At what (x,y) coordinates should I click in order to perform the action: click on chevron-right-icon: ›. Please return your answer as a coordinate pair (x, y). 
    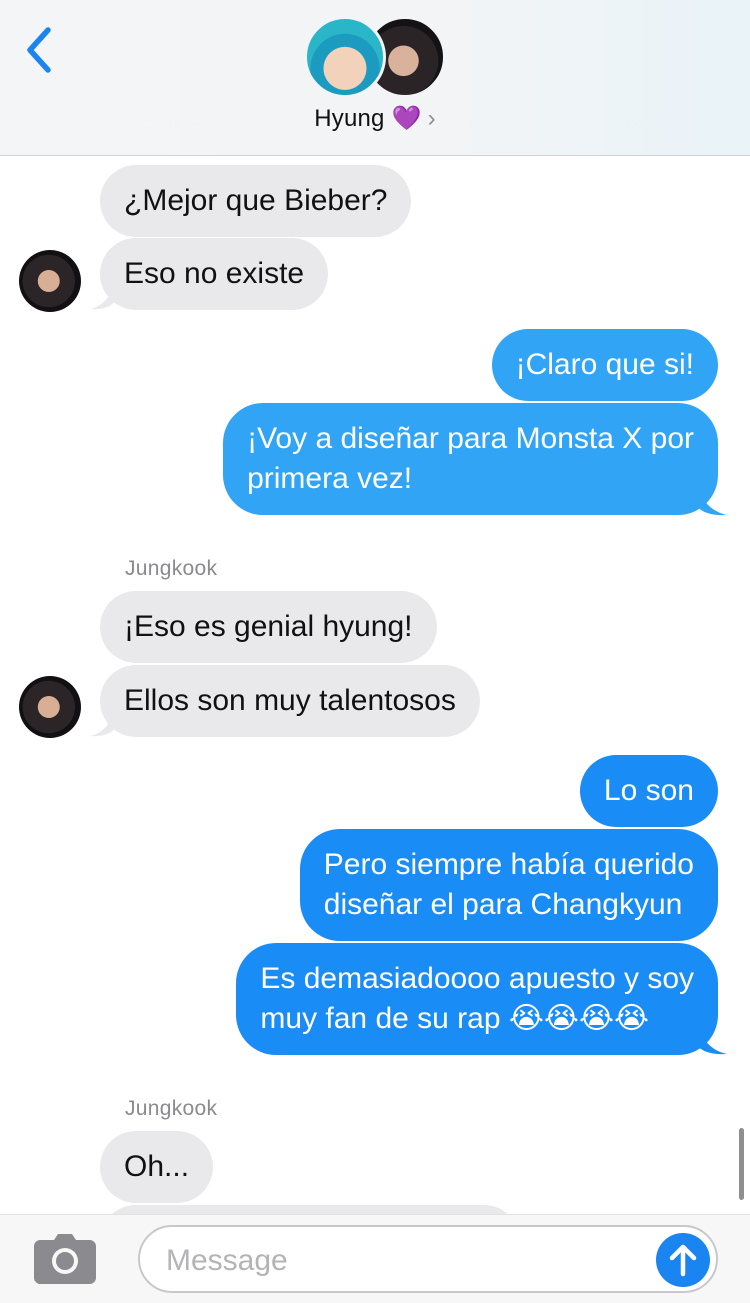
    Looking at the image, I should click on (431, 118).